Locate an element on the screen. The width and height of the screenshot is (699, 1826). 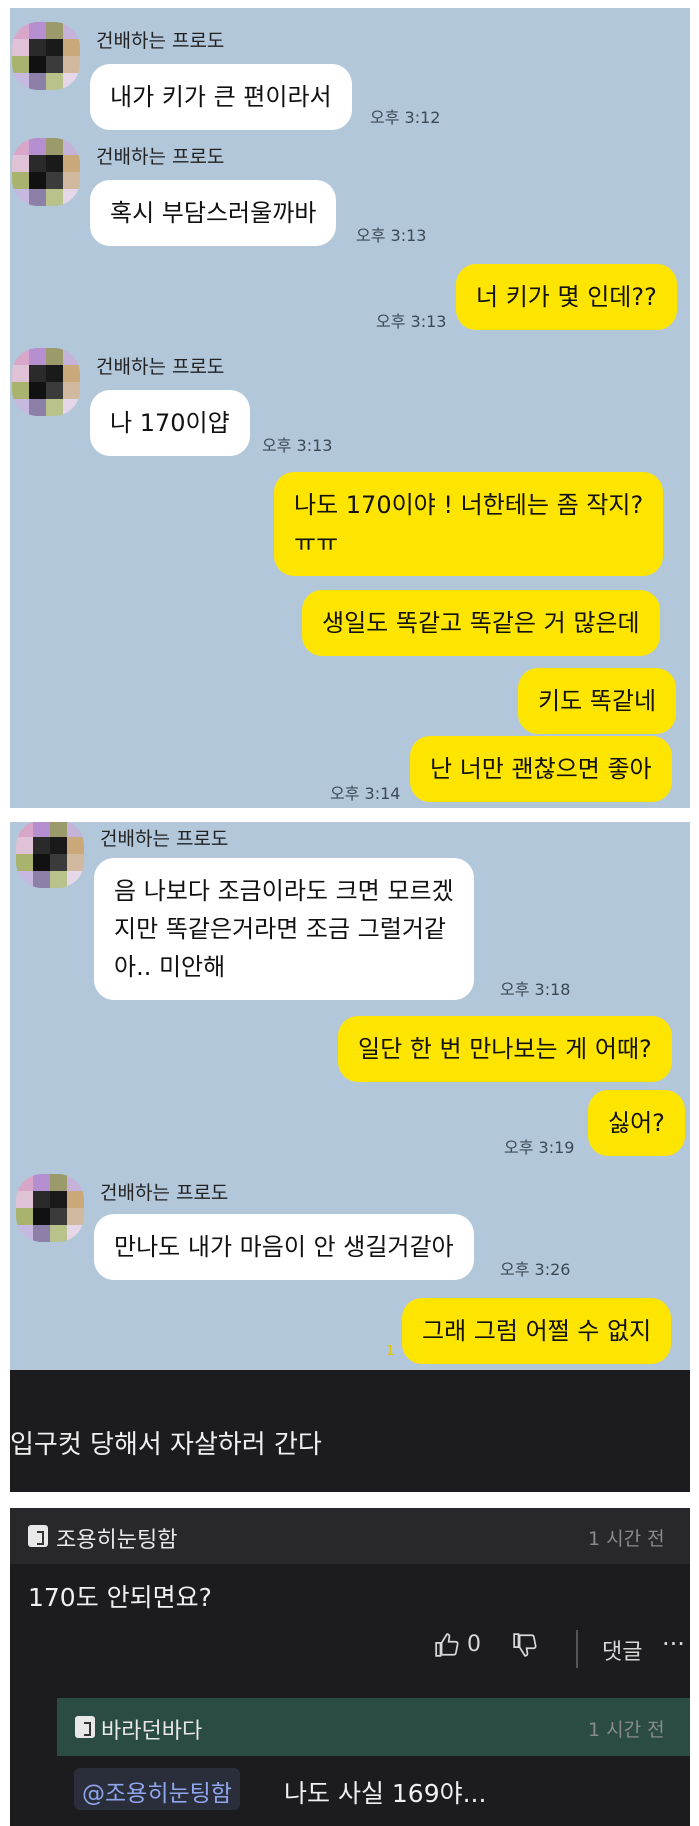
message-bubble: 난 너만 괜찮으면 좋아 is located at coordinates (541, 769).